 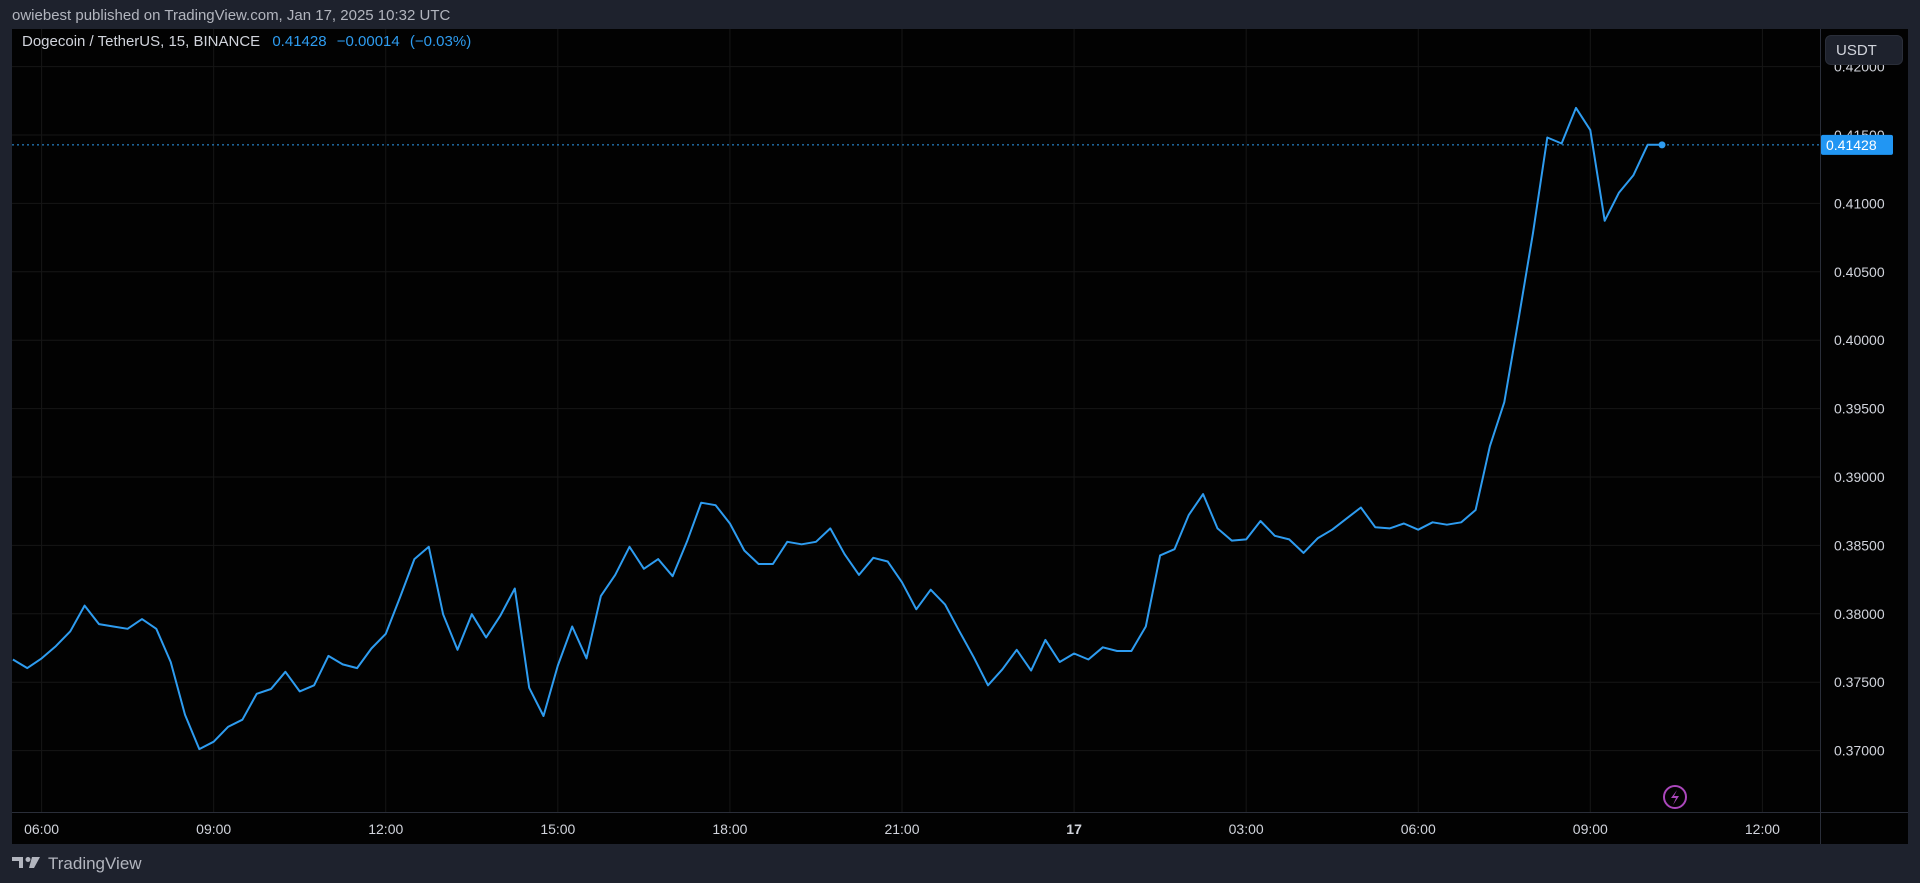 I want to click on footer-brand: TradingView, so click(x=77, y=864).